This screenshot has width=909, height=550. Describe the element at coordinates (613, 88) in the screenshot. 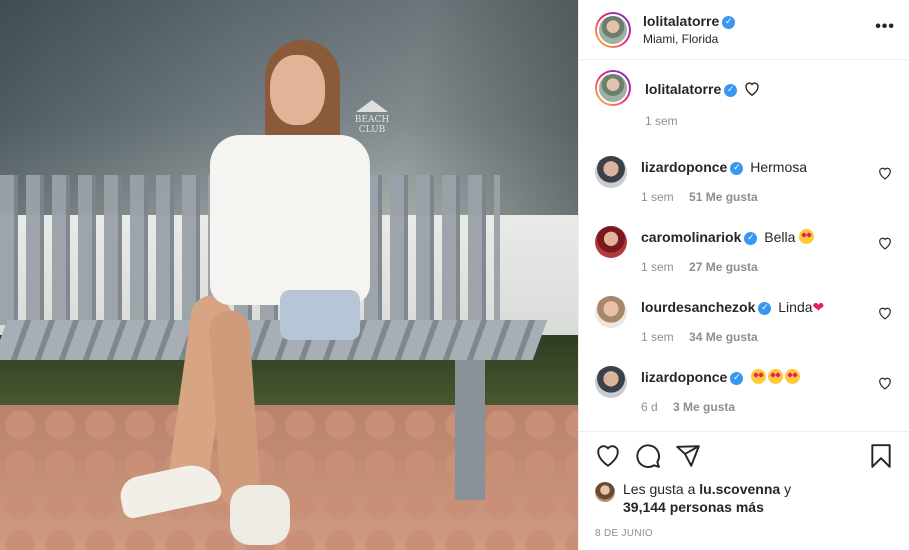

I see `caption-author-avatar` at that location.